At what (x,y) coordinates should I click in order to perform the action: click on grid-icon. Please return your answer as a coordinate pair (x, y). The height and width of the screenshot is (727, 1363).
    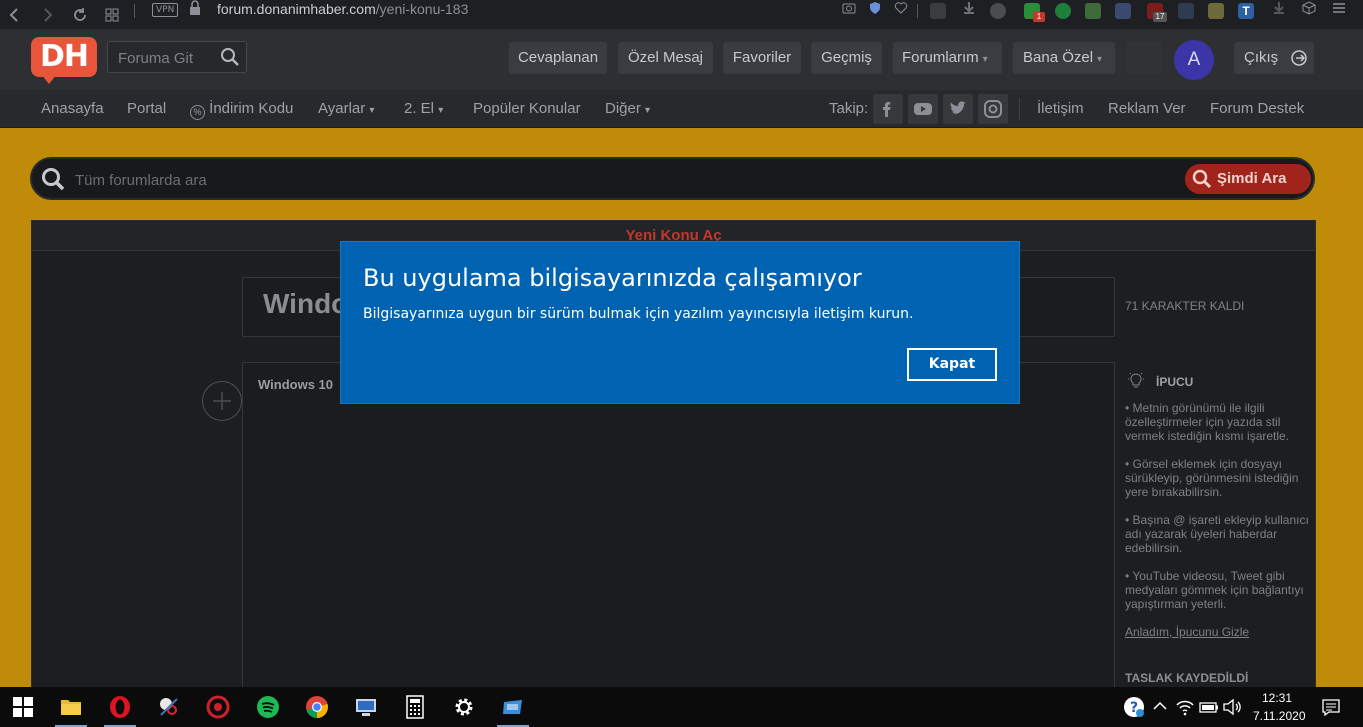
    Looking at the image, I should click on (112, 15).